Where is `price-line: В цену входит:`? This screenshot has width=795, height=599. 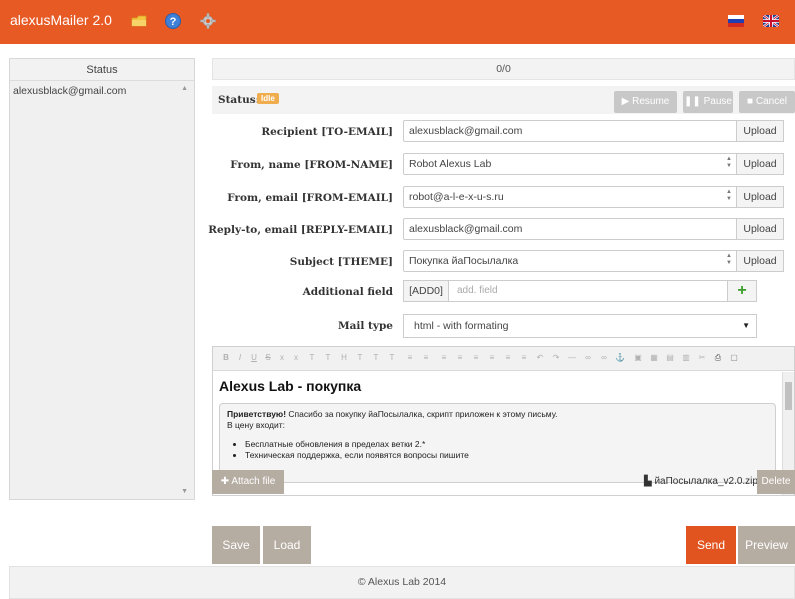
price-line: В цену входит: is located at coordinates (256, 425).